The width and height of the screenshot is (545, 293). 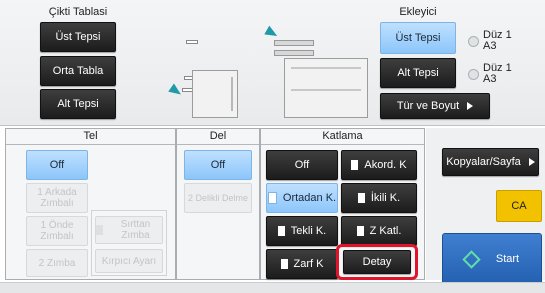 I want to click on z-fold-button: Z Katl., so click(x=379, y=231).